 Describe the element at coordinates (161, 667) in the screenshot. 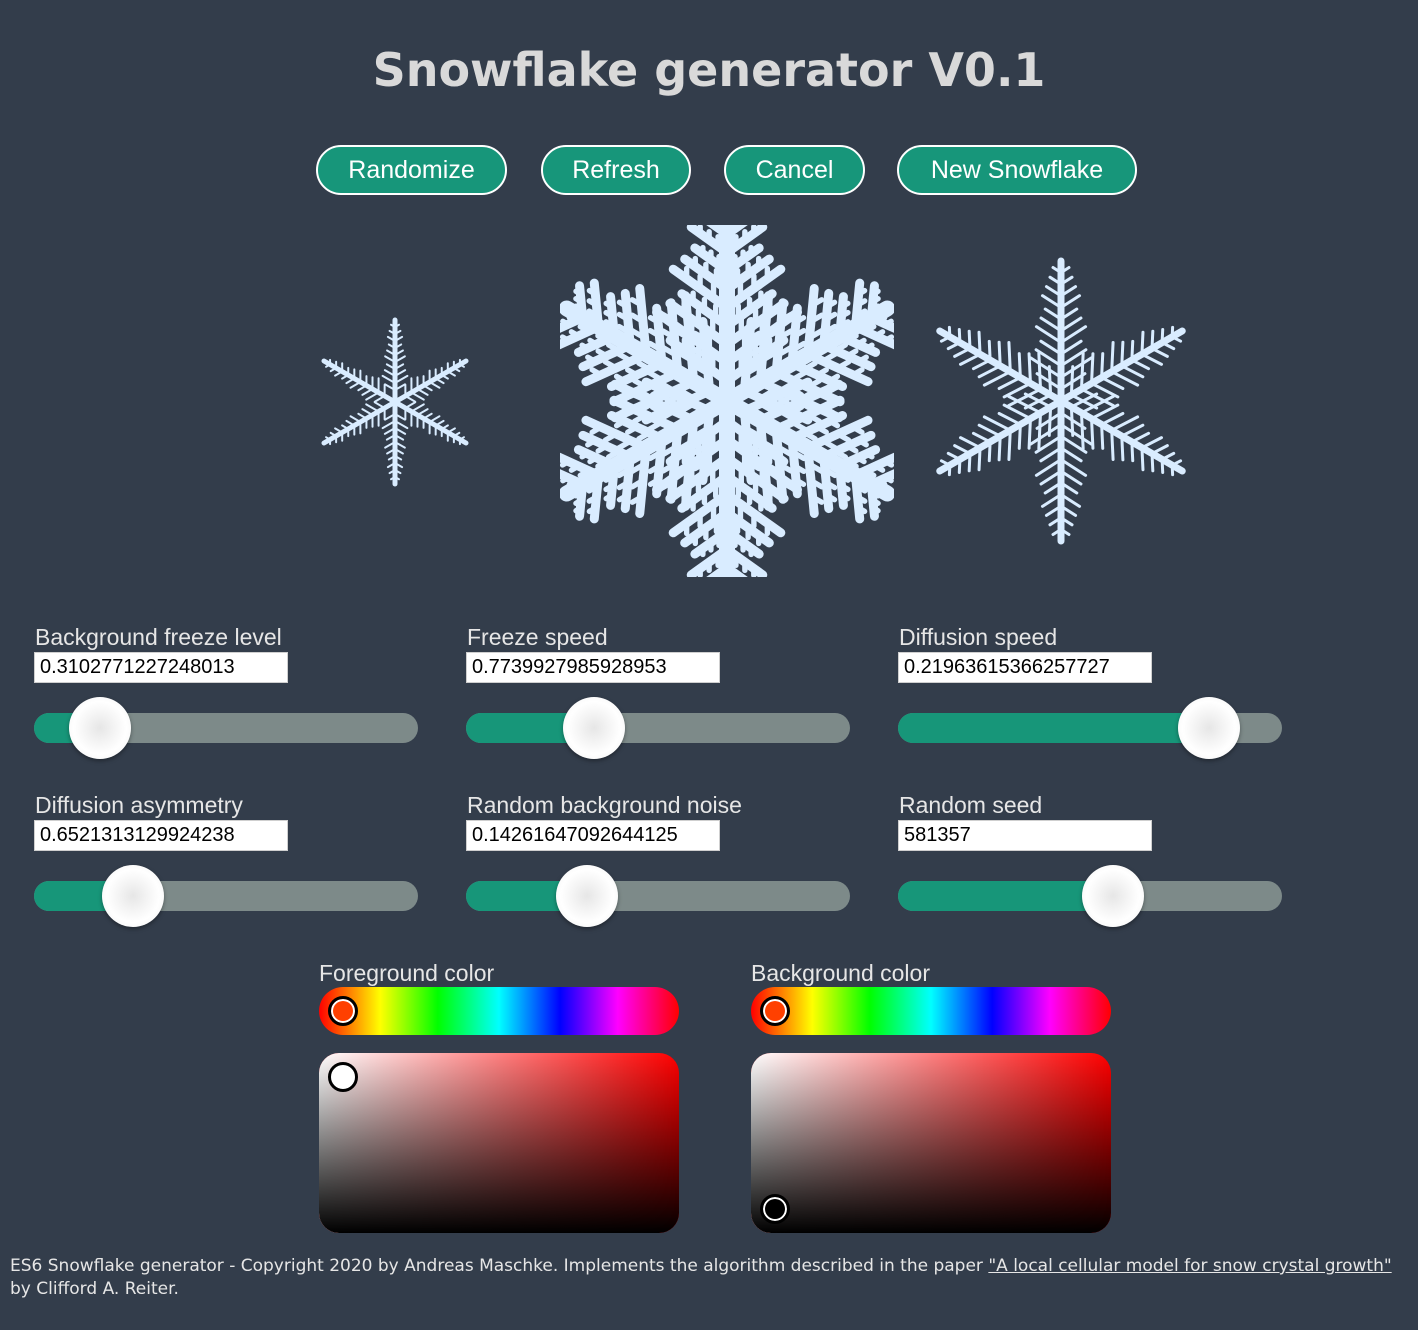

I see `background-freeze-level-input` at that location.